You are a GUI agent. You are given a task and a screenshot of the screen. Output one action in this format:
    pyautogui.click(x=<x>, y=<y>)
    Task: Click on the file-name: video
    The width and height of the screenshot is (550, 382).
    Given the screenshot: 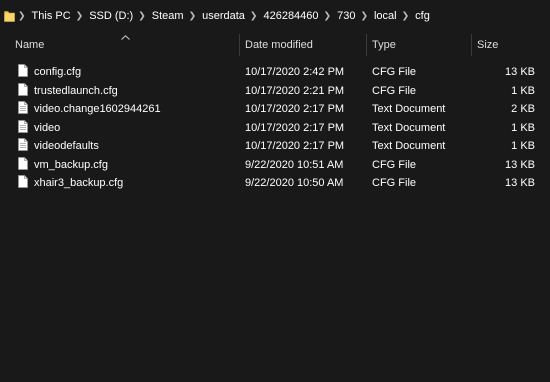 What is the action you would take?
    pyautogui.click(x=47, y=127)
    